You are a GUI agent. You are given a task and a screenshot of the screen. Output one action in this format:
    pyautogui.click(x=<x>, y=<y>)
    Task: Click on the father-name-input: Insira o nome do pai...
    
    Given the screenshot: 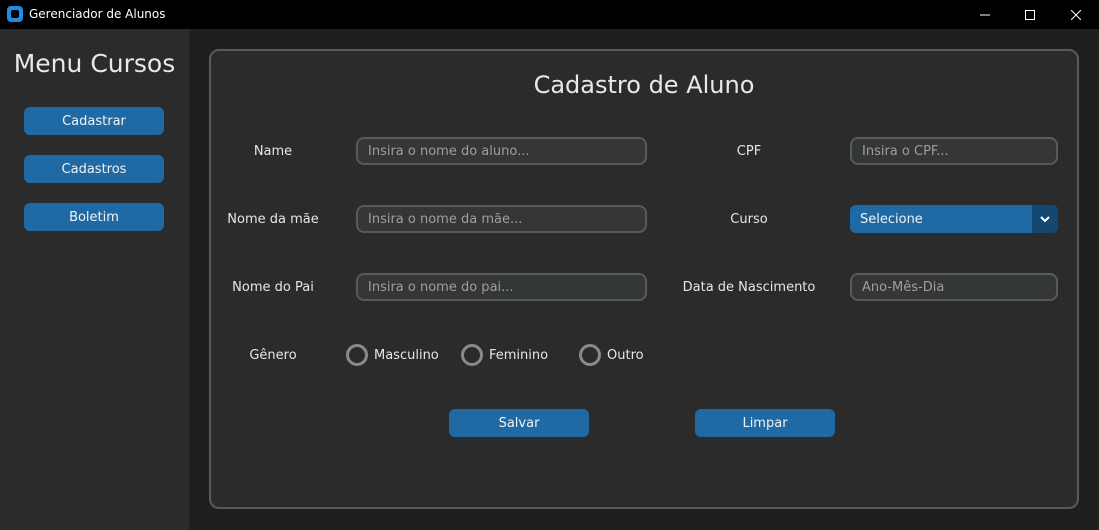 What is the action you would take?
    pyautogui.click(x=501, y=287)
    